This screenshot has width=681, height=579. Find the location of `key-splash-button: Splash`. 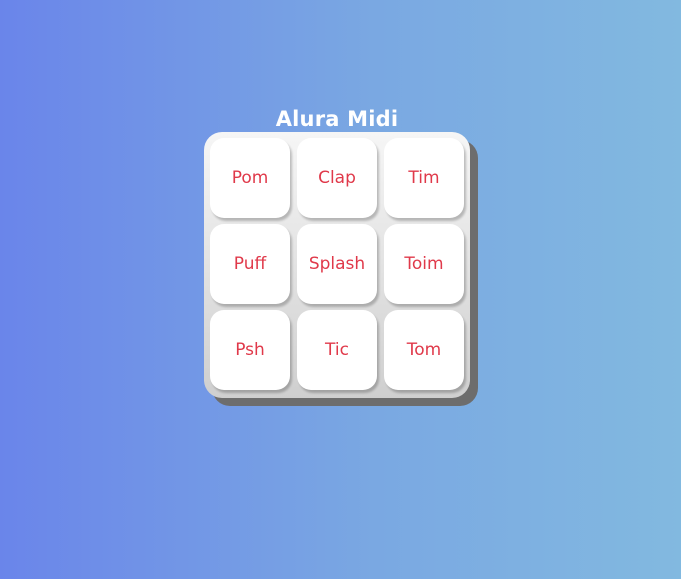

key-splash-button: Splash is located at coordinates (337, 264).